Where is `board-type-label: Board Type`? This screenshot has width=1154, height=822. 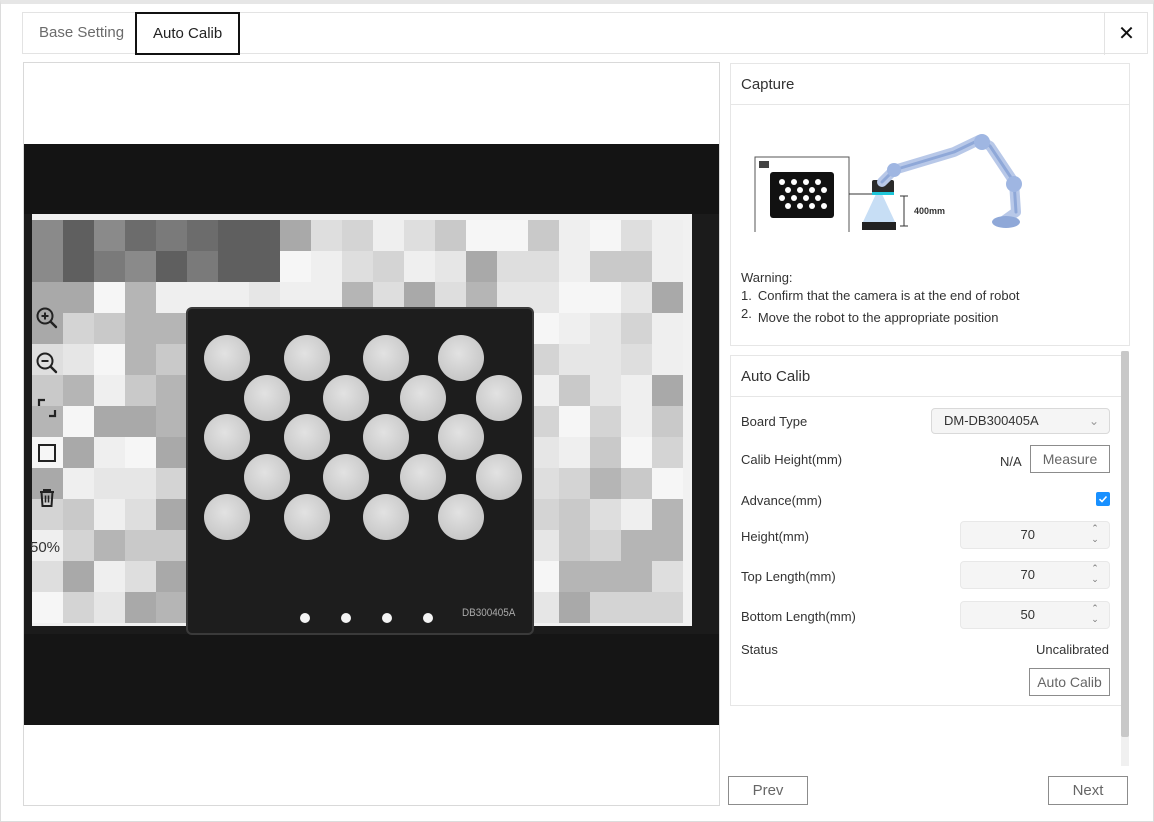 board-type-label: Board Type is located at coordinates (774, 421).